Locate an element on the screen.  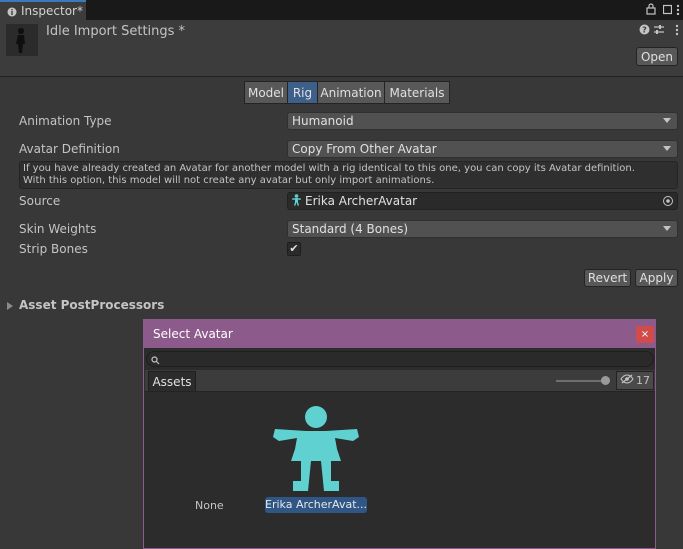
inspector-tab: Inspector* is located at coordinates (43, 10).